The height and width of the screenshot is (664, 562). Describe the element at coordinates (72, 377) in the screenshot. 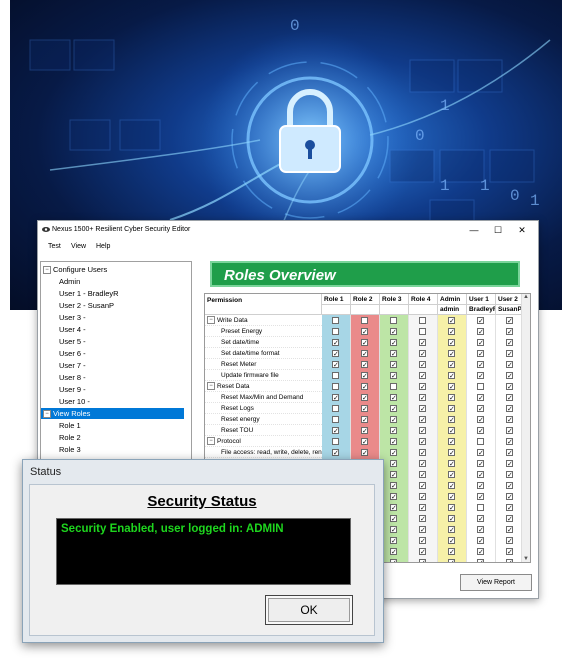

I see `tree-user-8: User 8 -` at that location.